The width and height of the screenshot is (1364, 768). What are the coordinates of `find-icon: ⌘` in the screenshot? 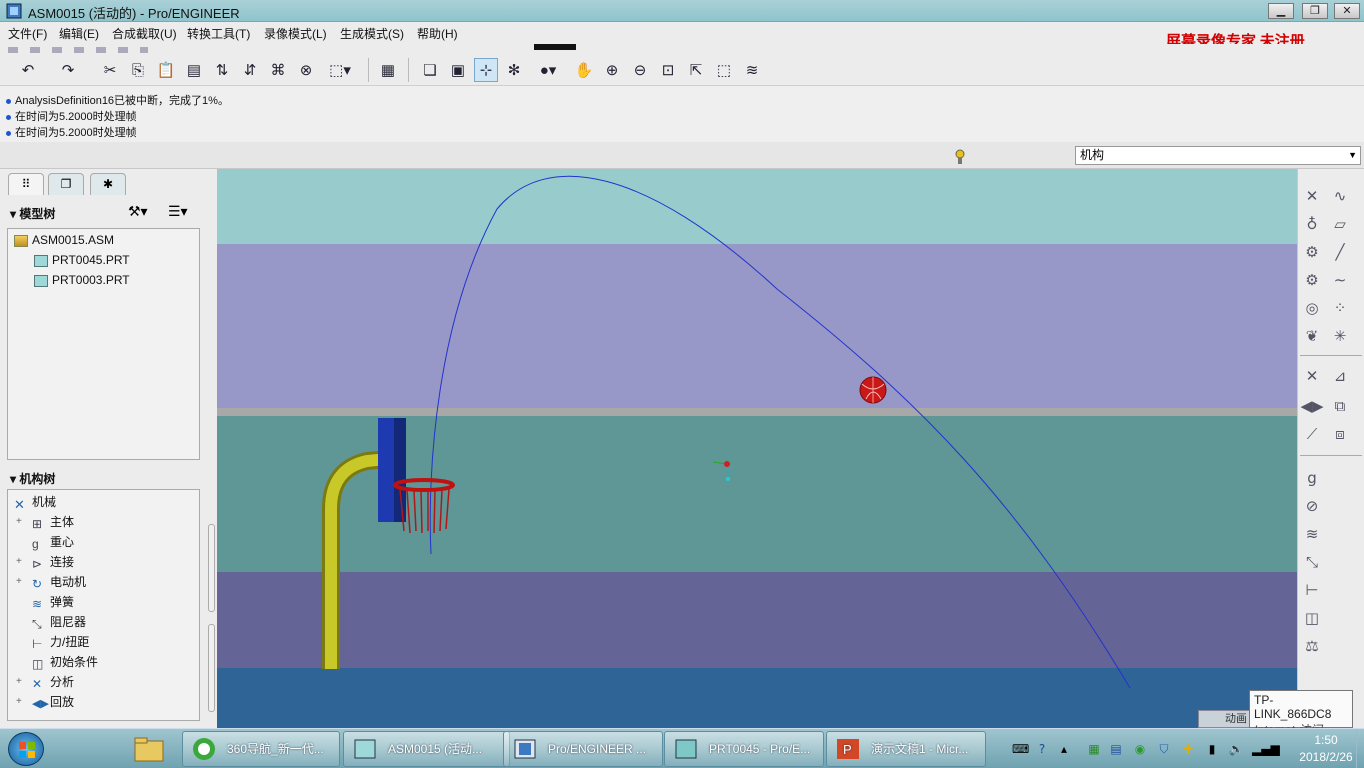 It's located at (278, 70).